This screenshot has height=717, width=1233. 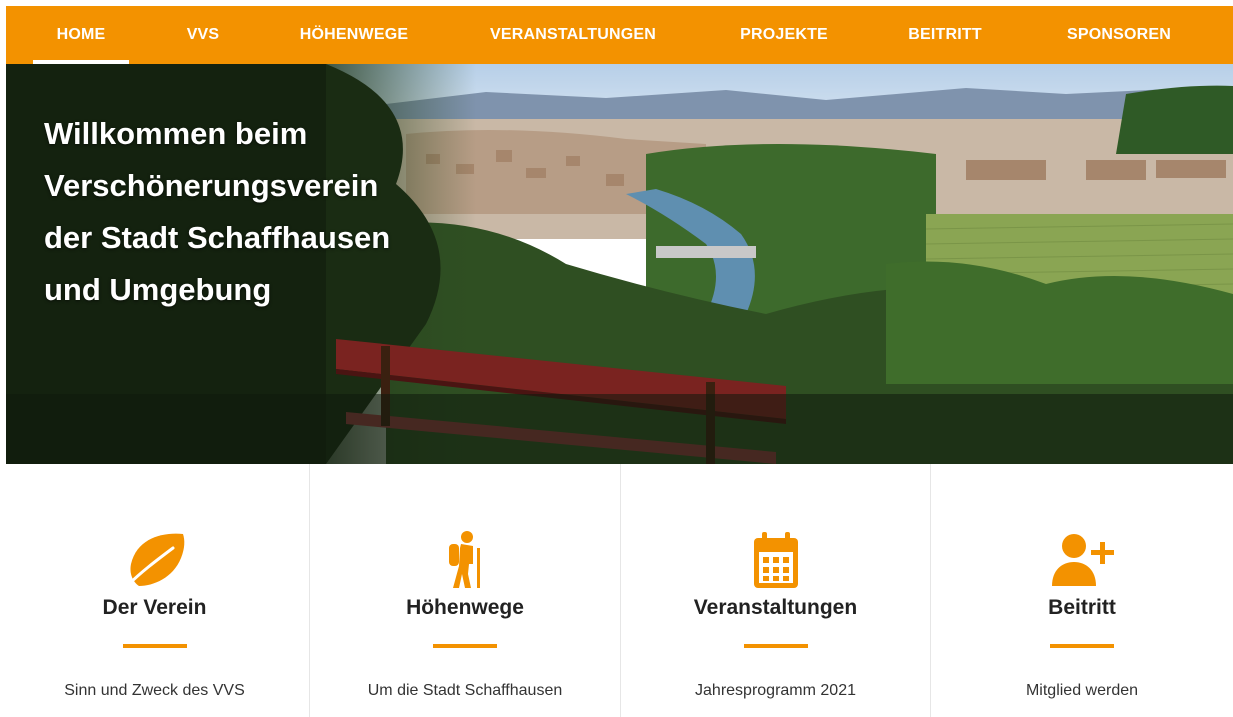 I want to click on nav-item-veranstaltungen: VERANSTALTUNGEN, so click(x=573, y=35).